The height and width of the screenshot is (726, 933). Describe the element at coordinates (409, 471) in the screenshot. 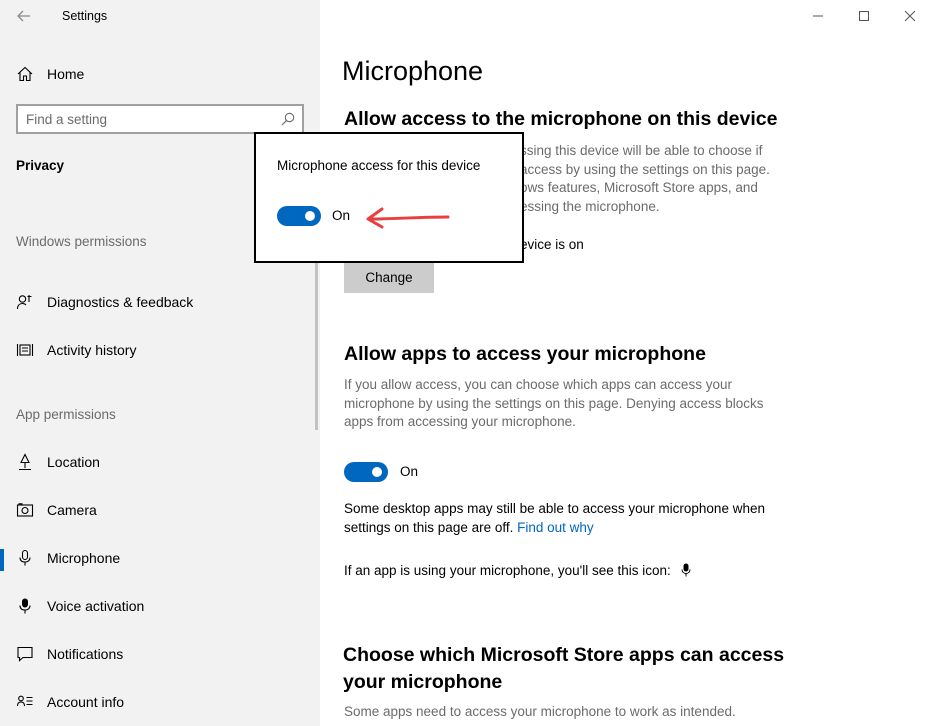

I see `apps-access-toggle-label: On` at that location.